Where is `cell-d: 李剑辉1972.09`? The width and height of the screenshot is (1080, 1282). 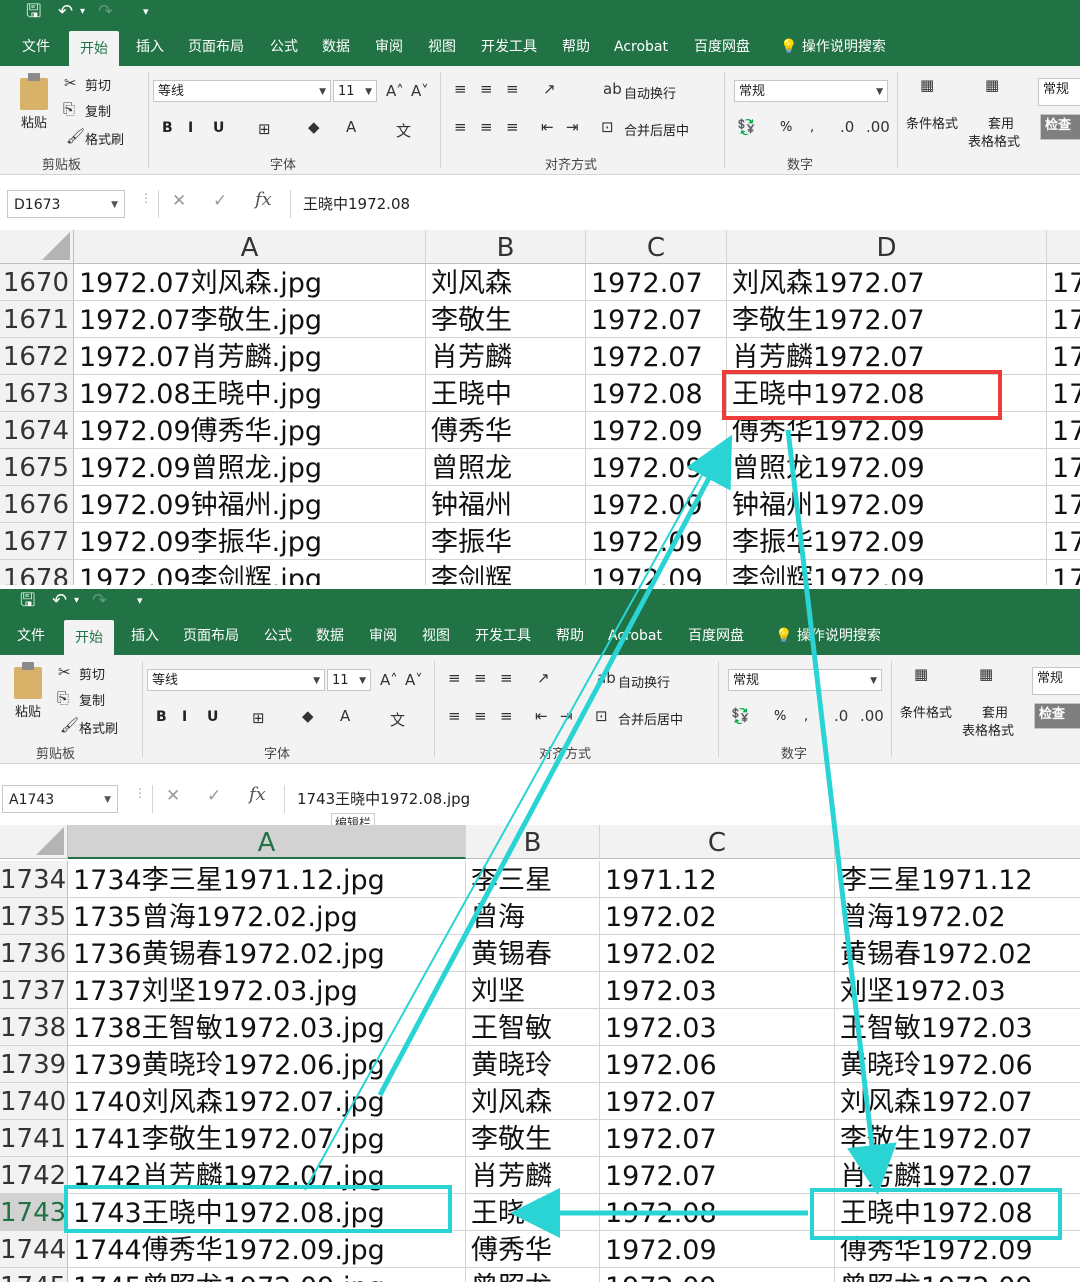 cell-d: 李剑辉1972.09 is located at coordinates (887, 572).